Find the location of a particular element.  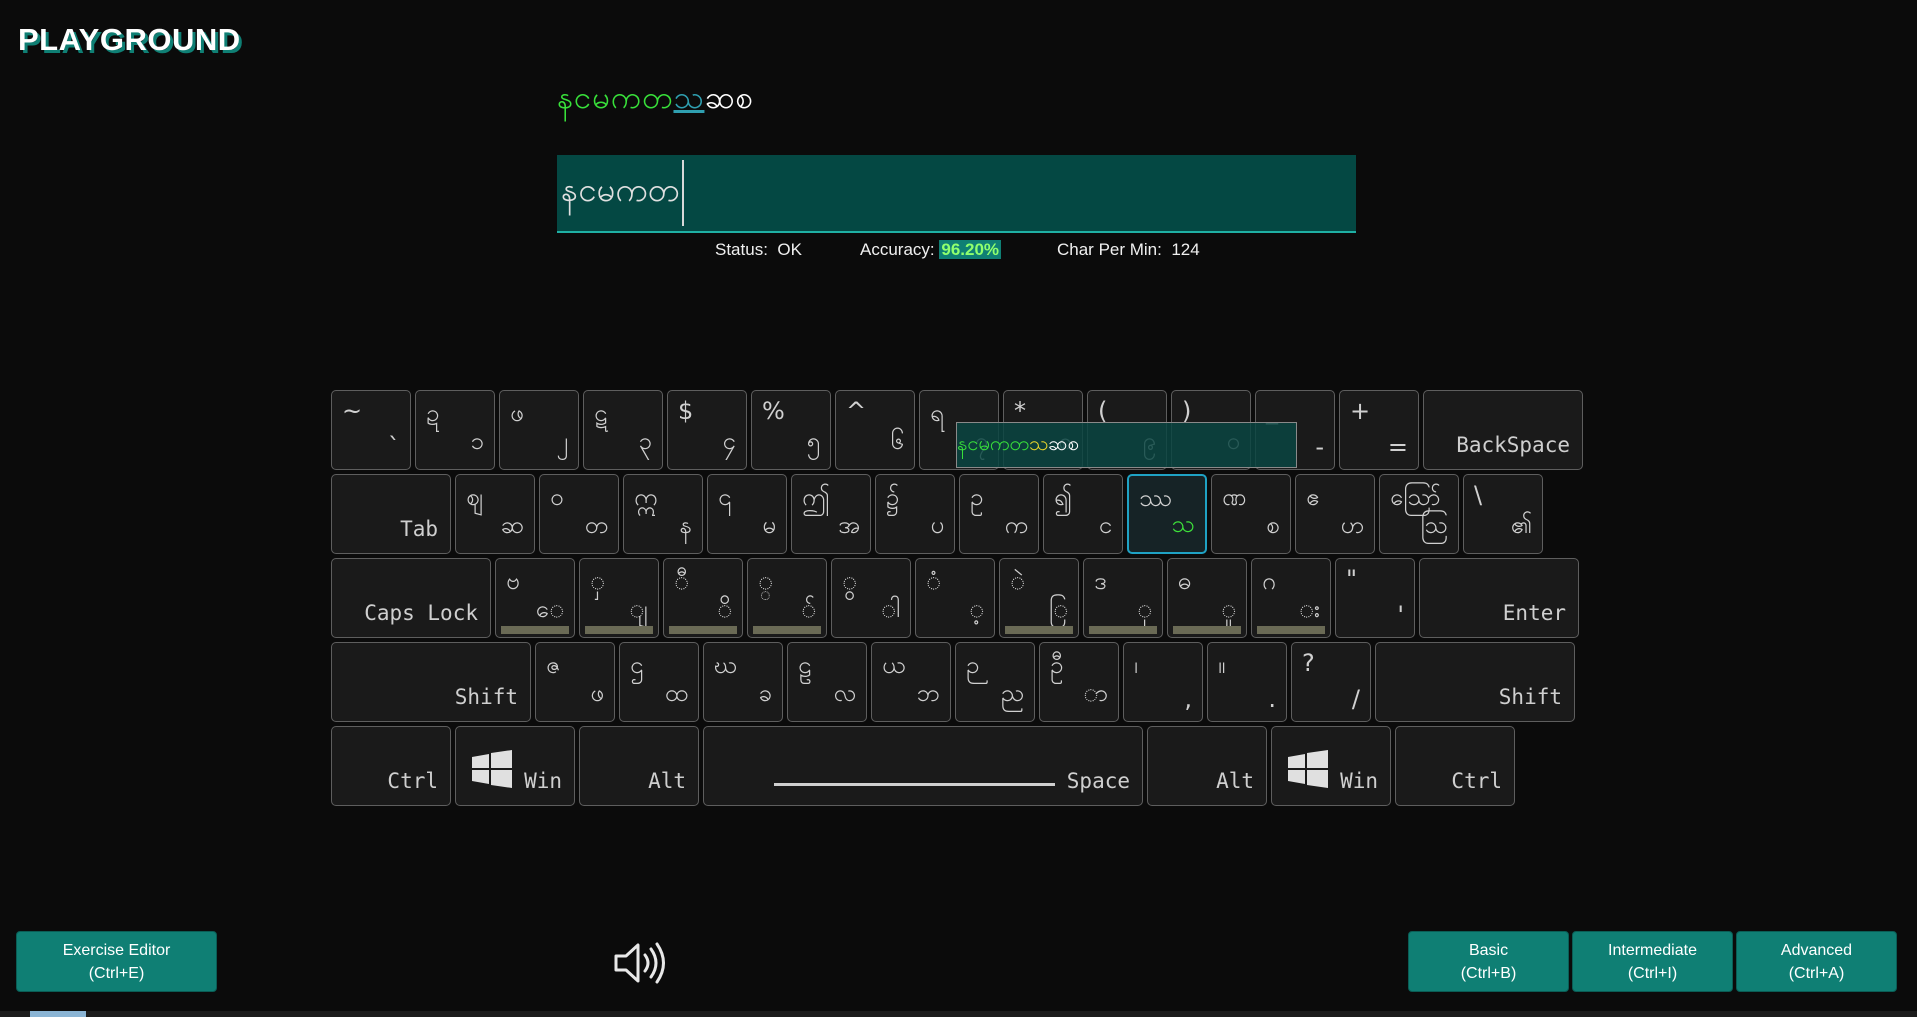

key-y: ၌ပ is located at coordinates (915, 514).